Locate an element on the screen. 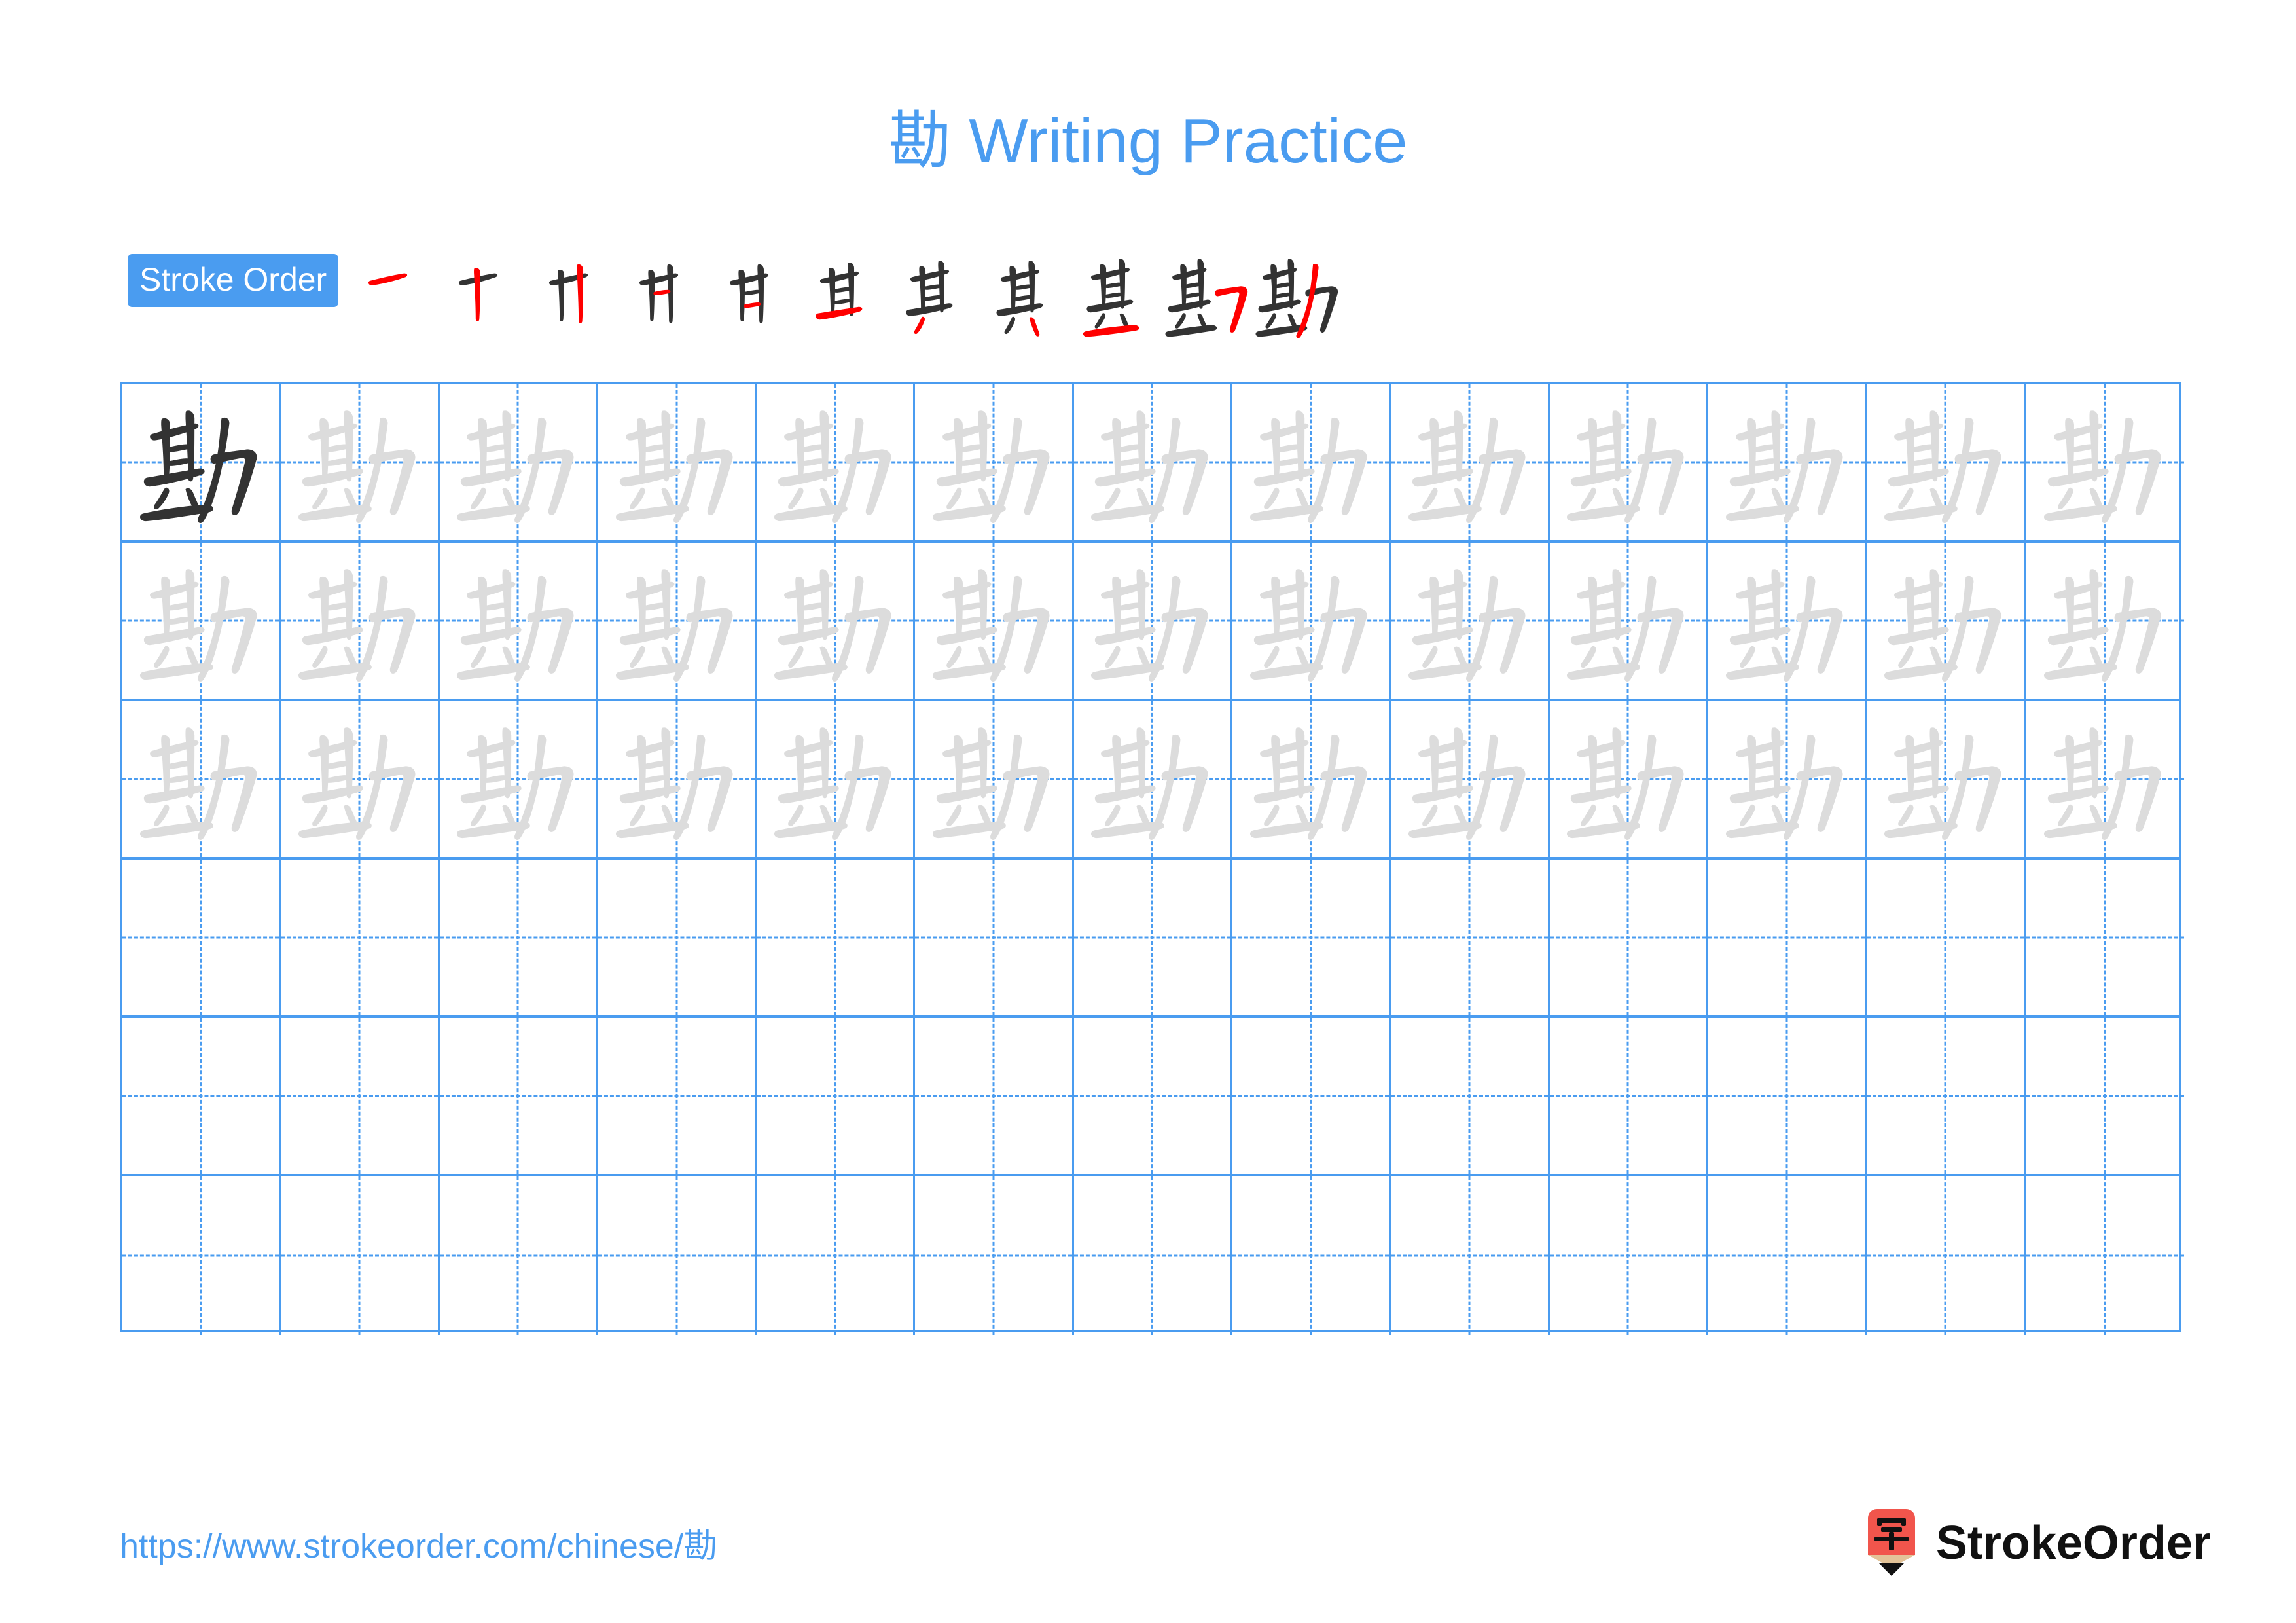 Image resolution: width=2296 pixels, height=1623 pixels. model-character is located at coordinates (200, 462).